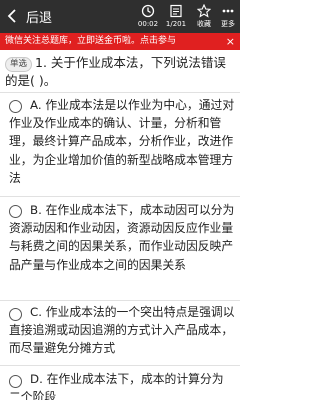 The width and height of the screenshot is (320, 400). What do you see at coordinates (228, 24) in the screenshot?
I see `more-label: 更多` at bounding box center [228, 24].